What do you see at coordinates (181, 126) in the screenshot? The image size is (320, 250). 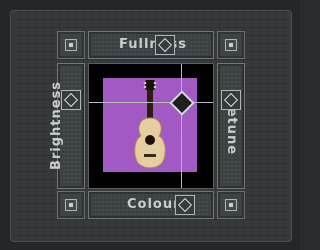 I see `crosshair-vertical` at bounding box center [181, 126].